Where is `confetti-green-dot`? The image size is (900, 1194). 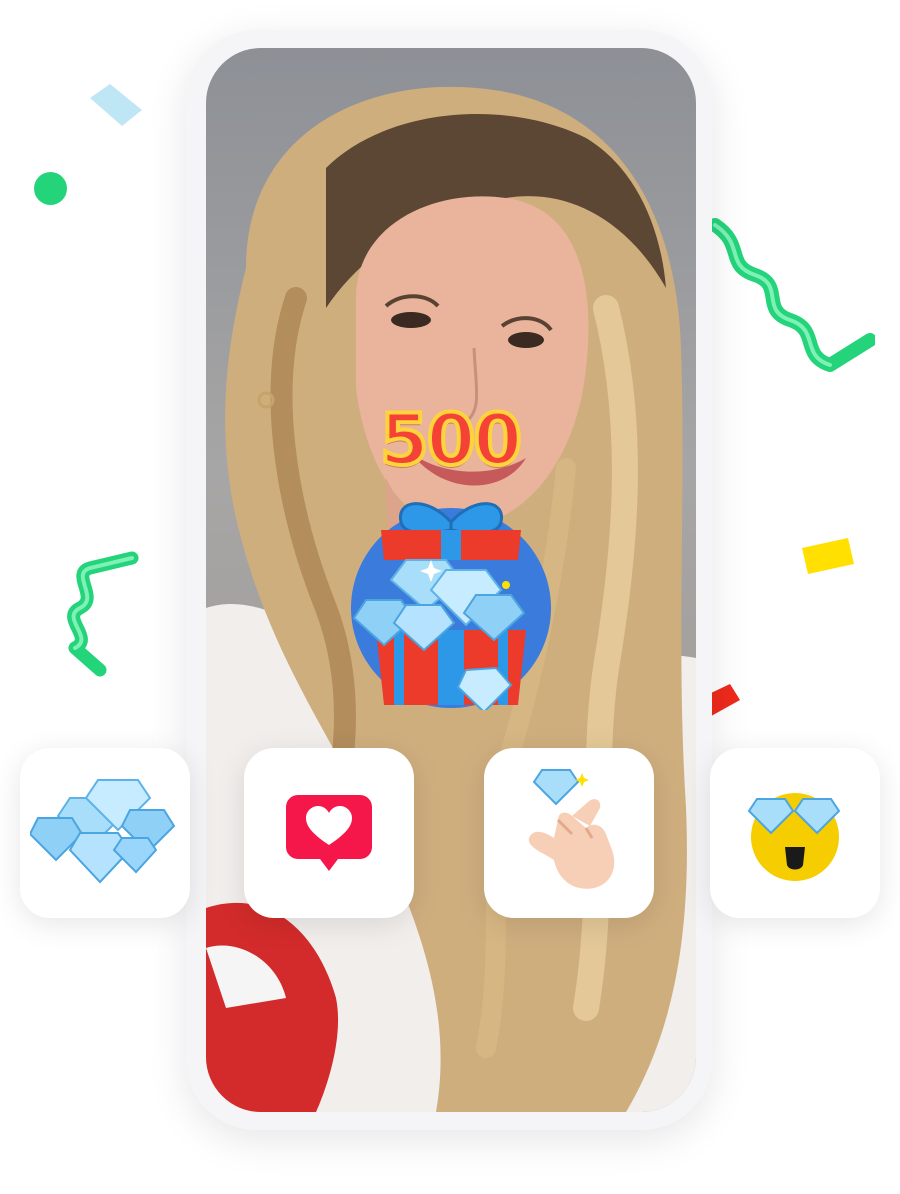 confetti-green-dot is located at coordinates (50, 188).